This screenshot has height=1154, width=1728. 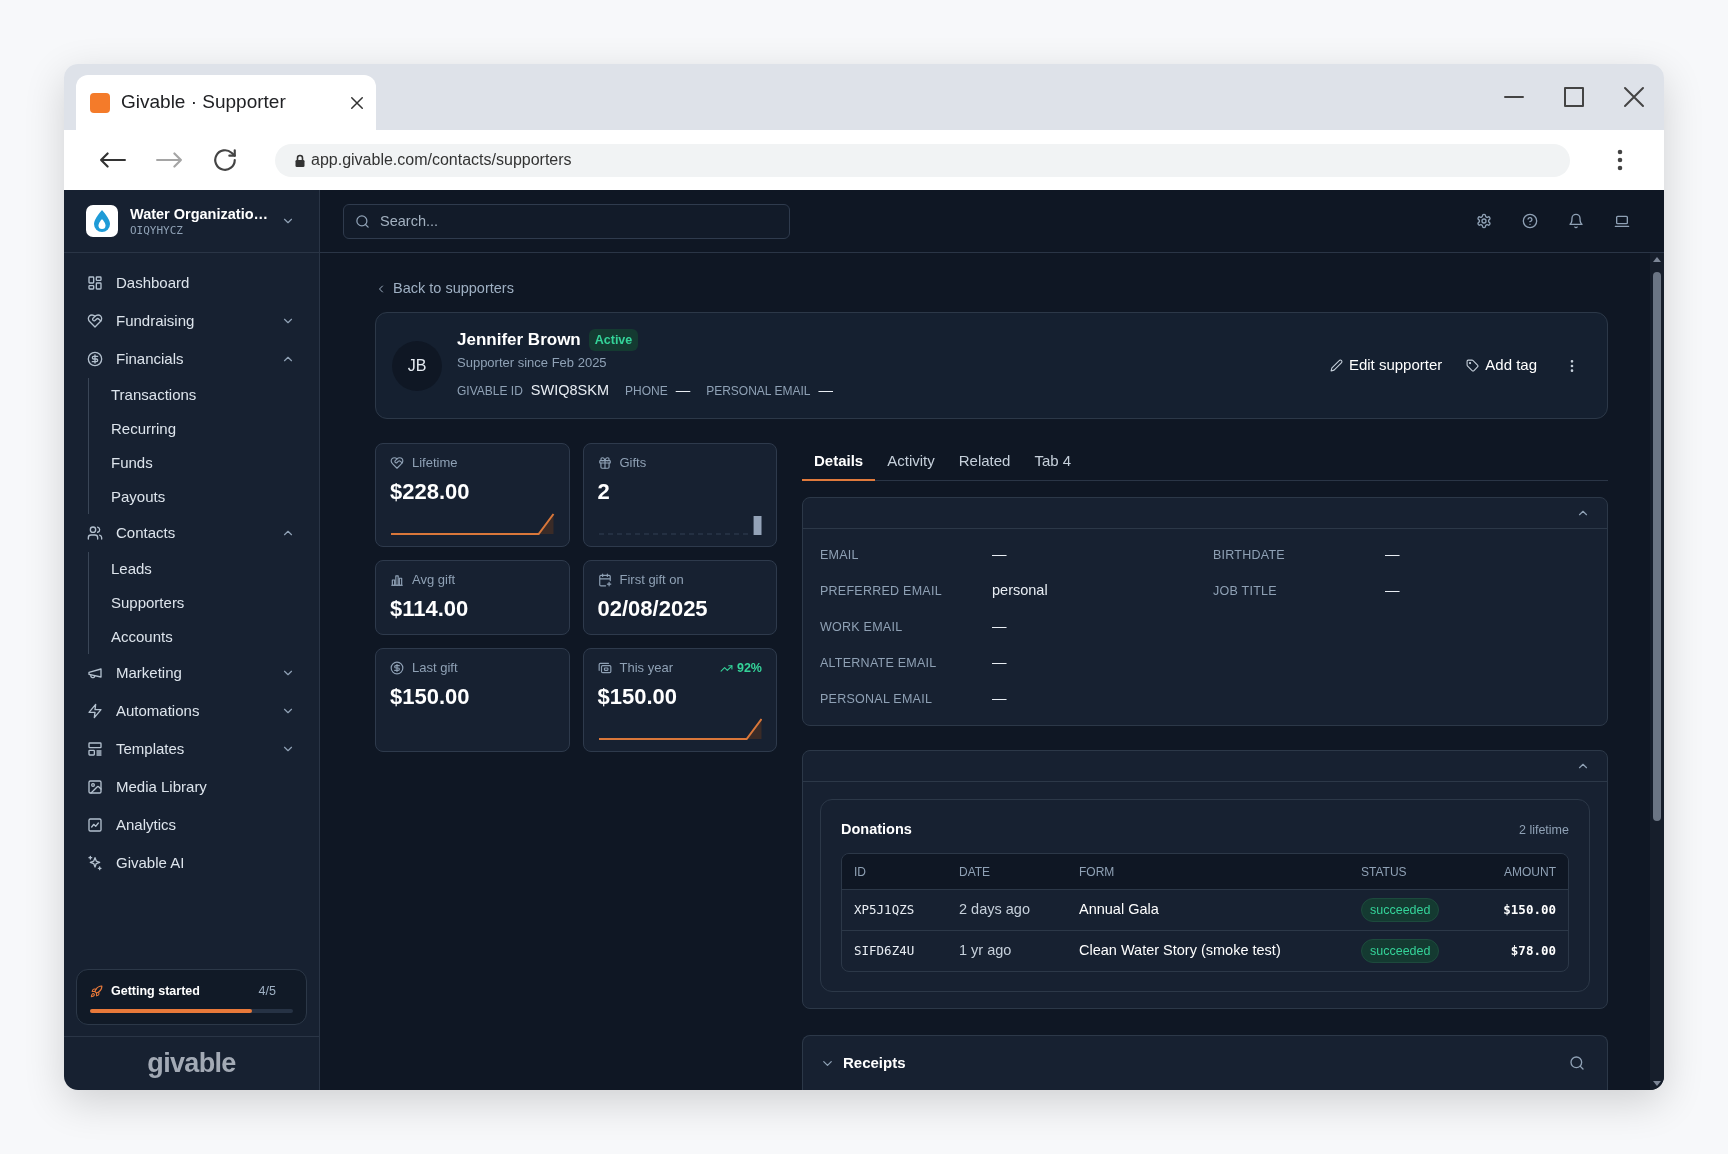 What do you see at coordinates (1622, 221) in the screenshot?
I see `laptop-icon` at bounding box center [1622, 221].